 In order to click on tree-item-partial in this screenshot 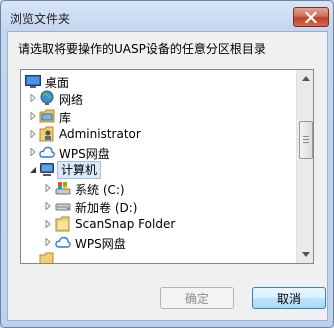, I will do `click(159, 257)`.